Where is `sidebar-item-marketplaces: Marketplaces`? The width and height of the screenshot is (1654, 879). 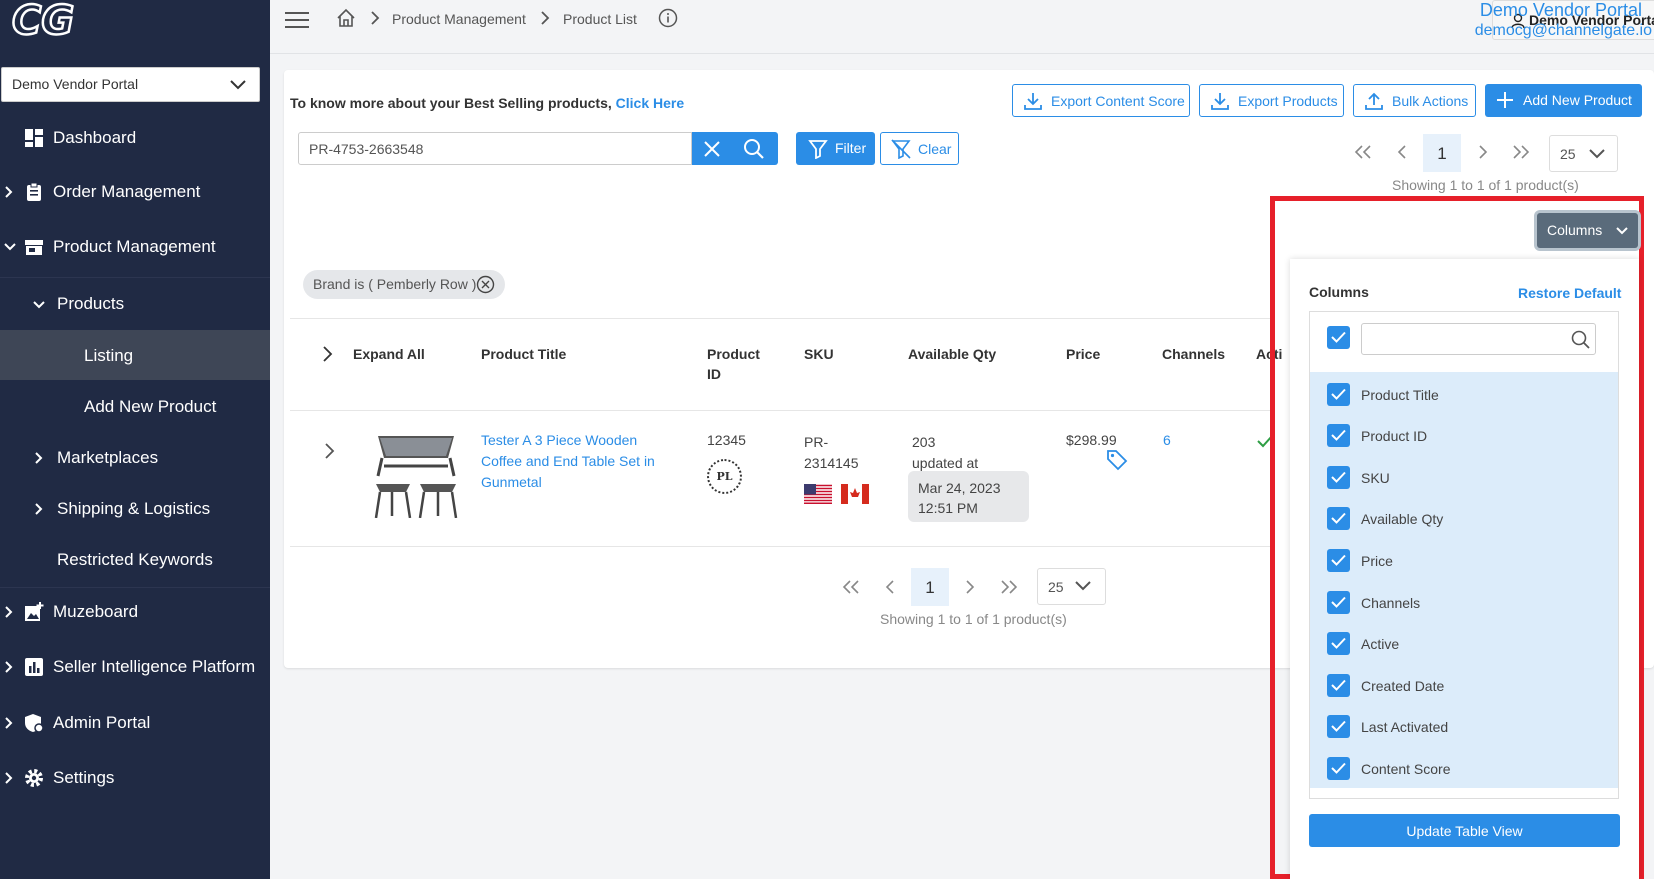
sidebar-item-marketplaces: Marketplaces is located at coordinates (135, 460).